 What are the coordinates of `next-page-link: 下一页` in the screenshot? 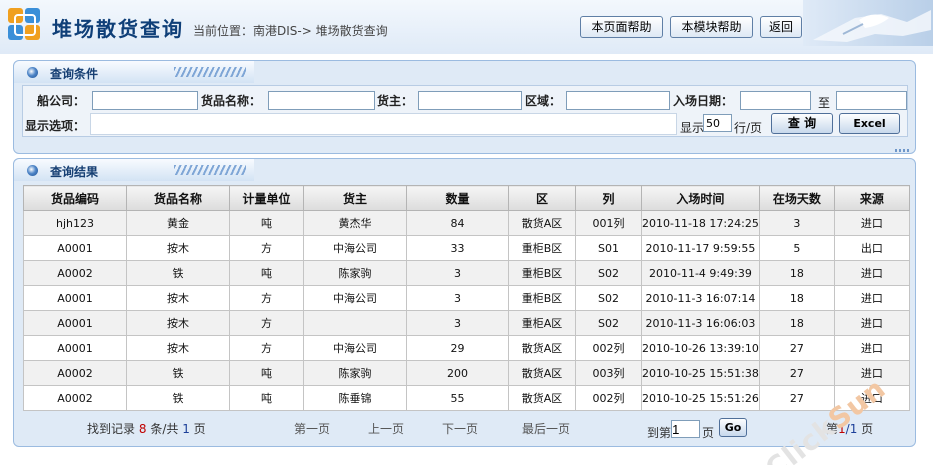 It's located at (460, 428).